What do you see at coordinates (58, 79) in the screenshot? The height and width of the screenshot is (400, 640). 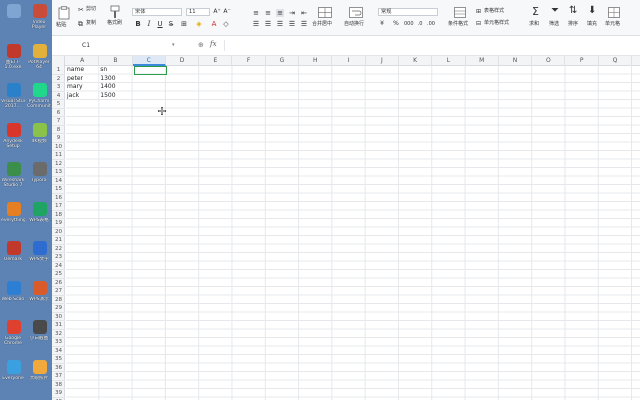 I see `row-header: 2` at bounding box center [58, 79].